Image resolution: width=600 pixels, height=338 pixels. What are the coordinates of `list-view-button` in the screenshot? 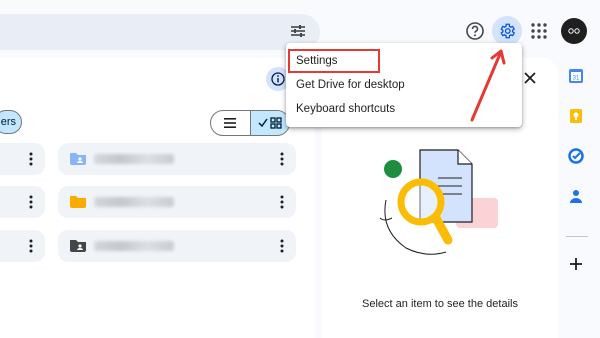 It's located at (230, 123).